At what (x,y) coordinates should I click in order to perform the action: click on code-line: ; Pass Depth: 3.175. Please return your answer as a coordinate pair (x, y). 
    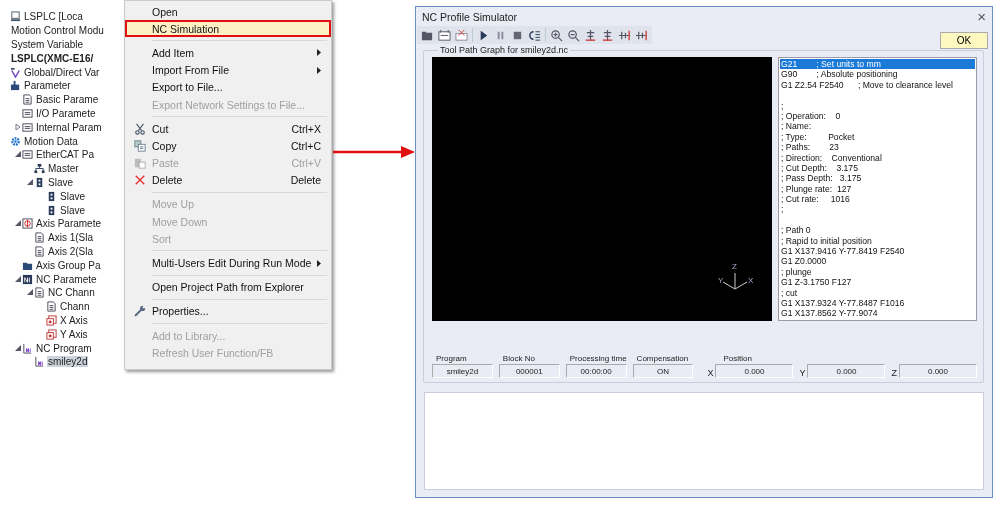
    Looking at the image, I should click on (877, 178).